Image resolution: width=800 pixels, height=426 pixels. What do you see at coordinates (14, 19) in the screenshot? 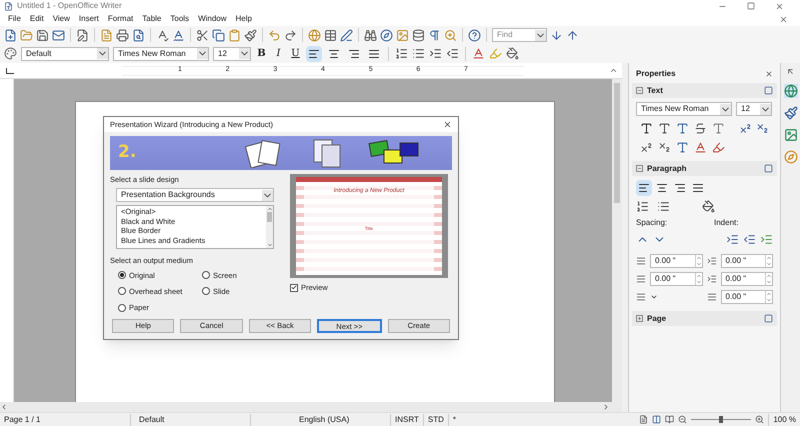
I see `menu-item: File` at bounding box center [14, 19].